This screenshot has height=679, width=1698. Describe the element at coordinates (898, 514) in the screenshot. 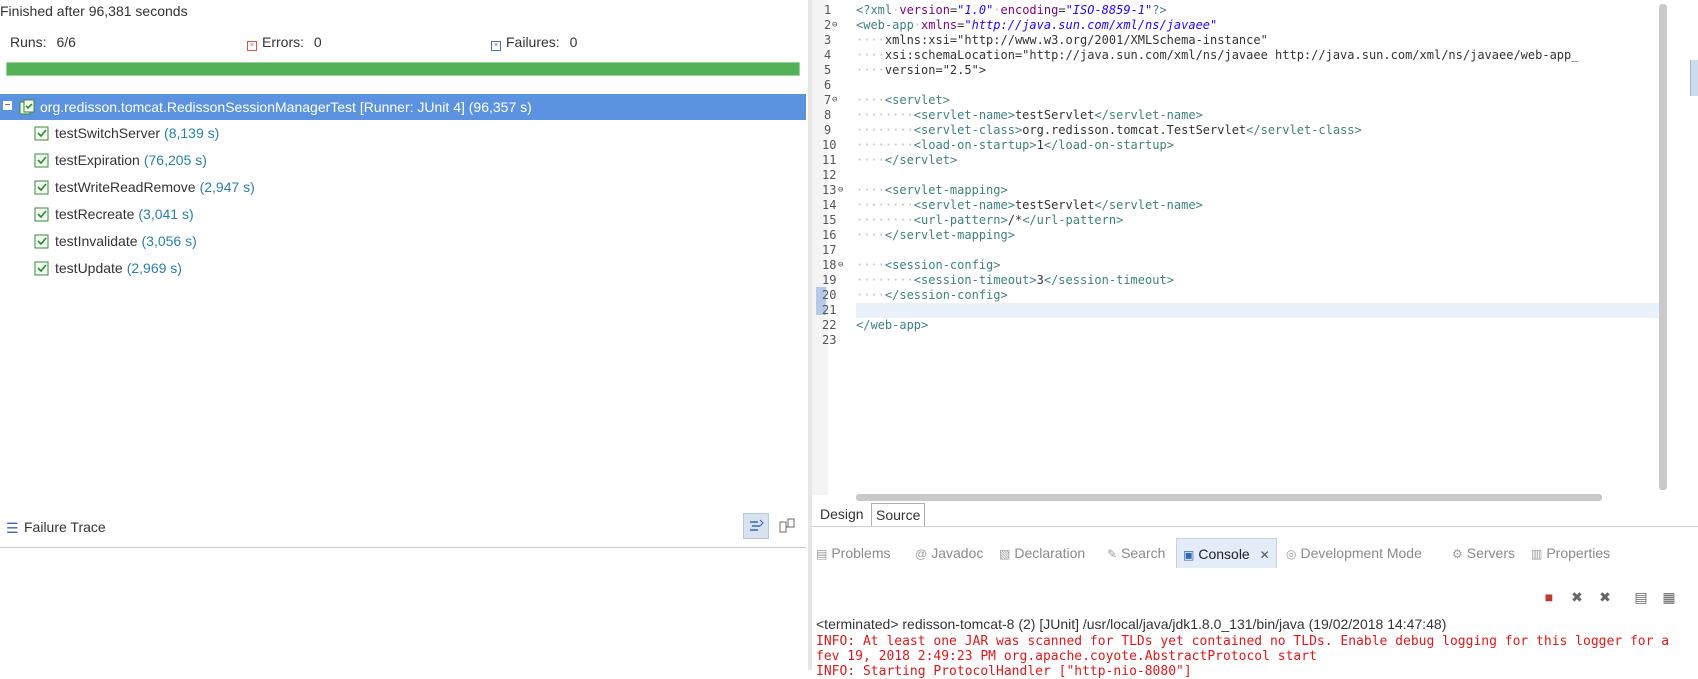

I see `tab-source: Source` at that location.